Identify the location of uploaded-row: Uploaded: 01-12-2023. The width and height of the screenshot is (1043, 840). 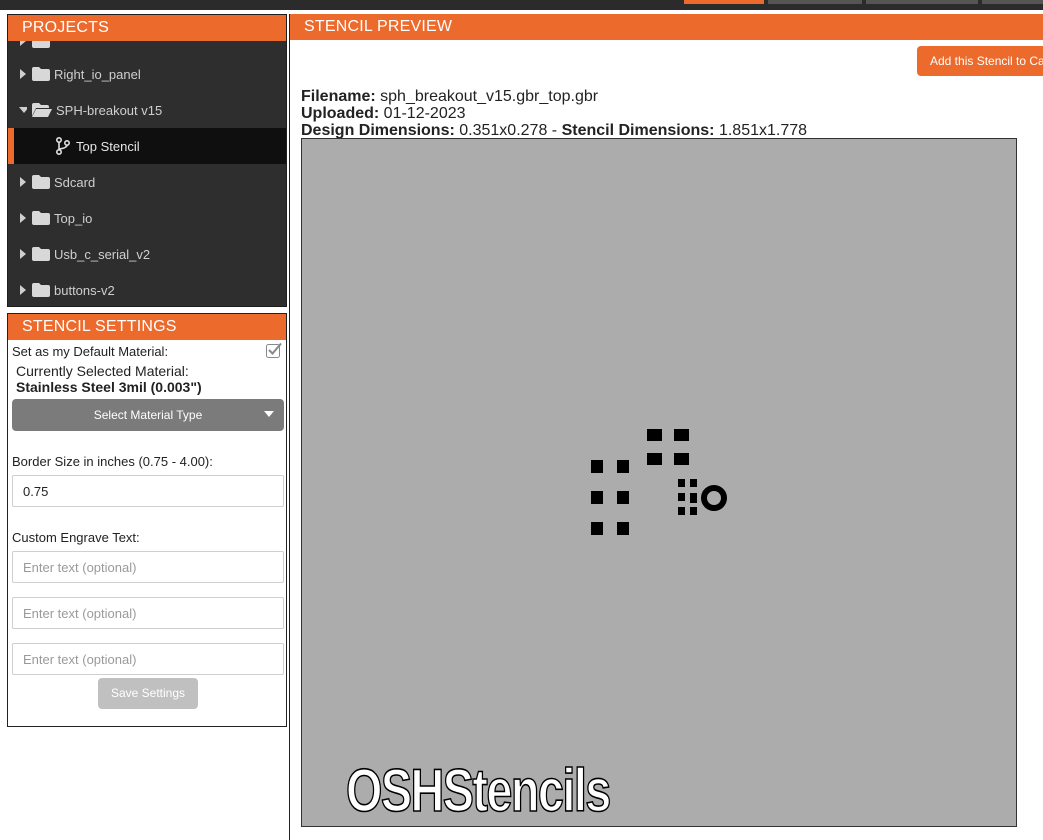
(383, 113).